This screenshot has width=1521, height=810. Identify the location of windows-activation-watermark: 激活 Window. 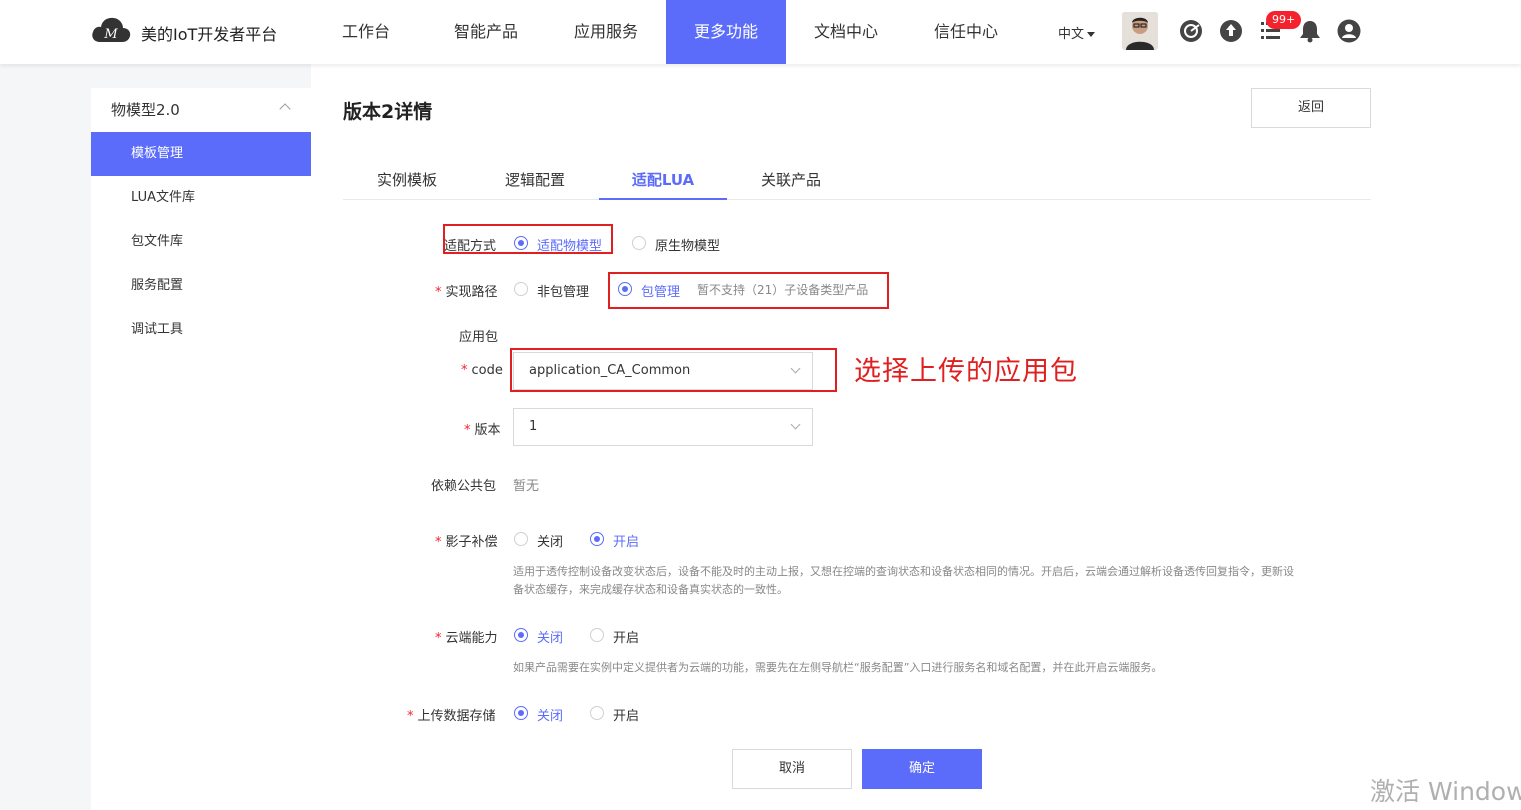
(1445, 791).